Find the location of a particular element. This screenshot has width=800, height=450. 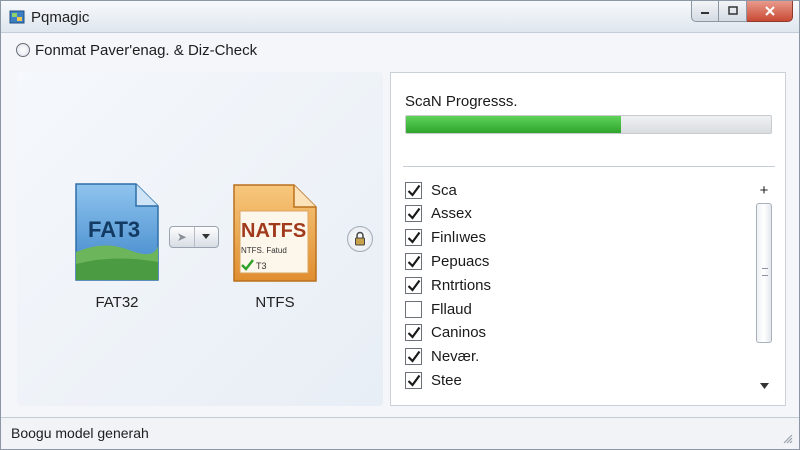

scroll-up-button: + is located at coordinates (764, 190).